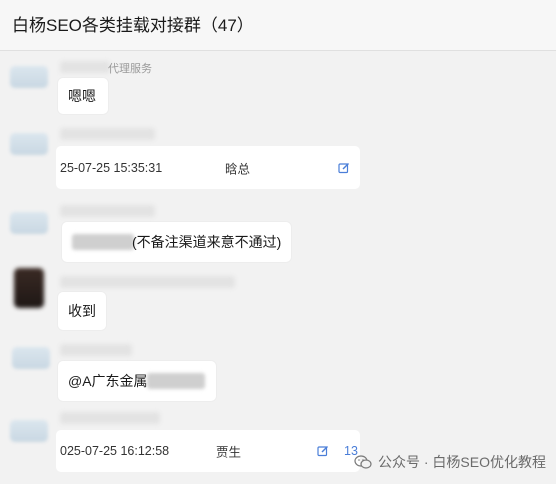  What do you see at coordinates (278, 25) in the screenshot?
I see `chat-header: 白杨SEO各类挂载对接群（47）` at bounding box center [278, 25].